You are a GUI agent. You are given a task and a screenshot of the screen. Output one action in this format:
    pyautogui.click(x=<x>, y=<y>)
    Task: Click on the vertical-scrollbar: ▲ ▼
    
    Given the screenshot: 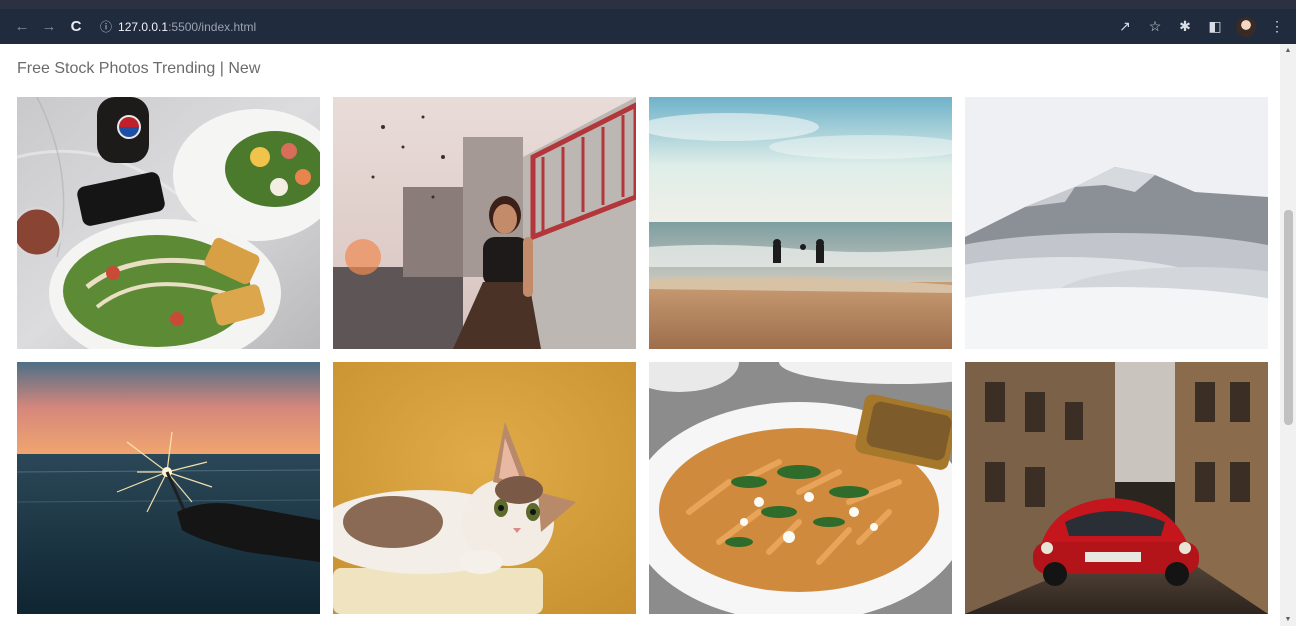 What is the action you would take?
    pyautogui.click(x=1288, y=335)
    